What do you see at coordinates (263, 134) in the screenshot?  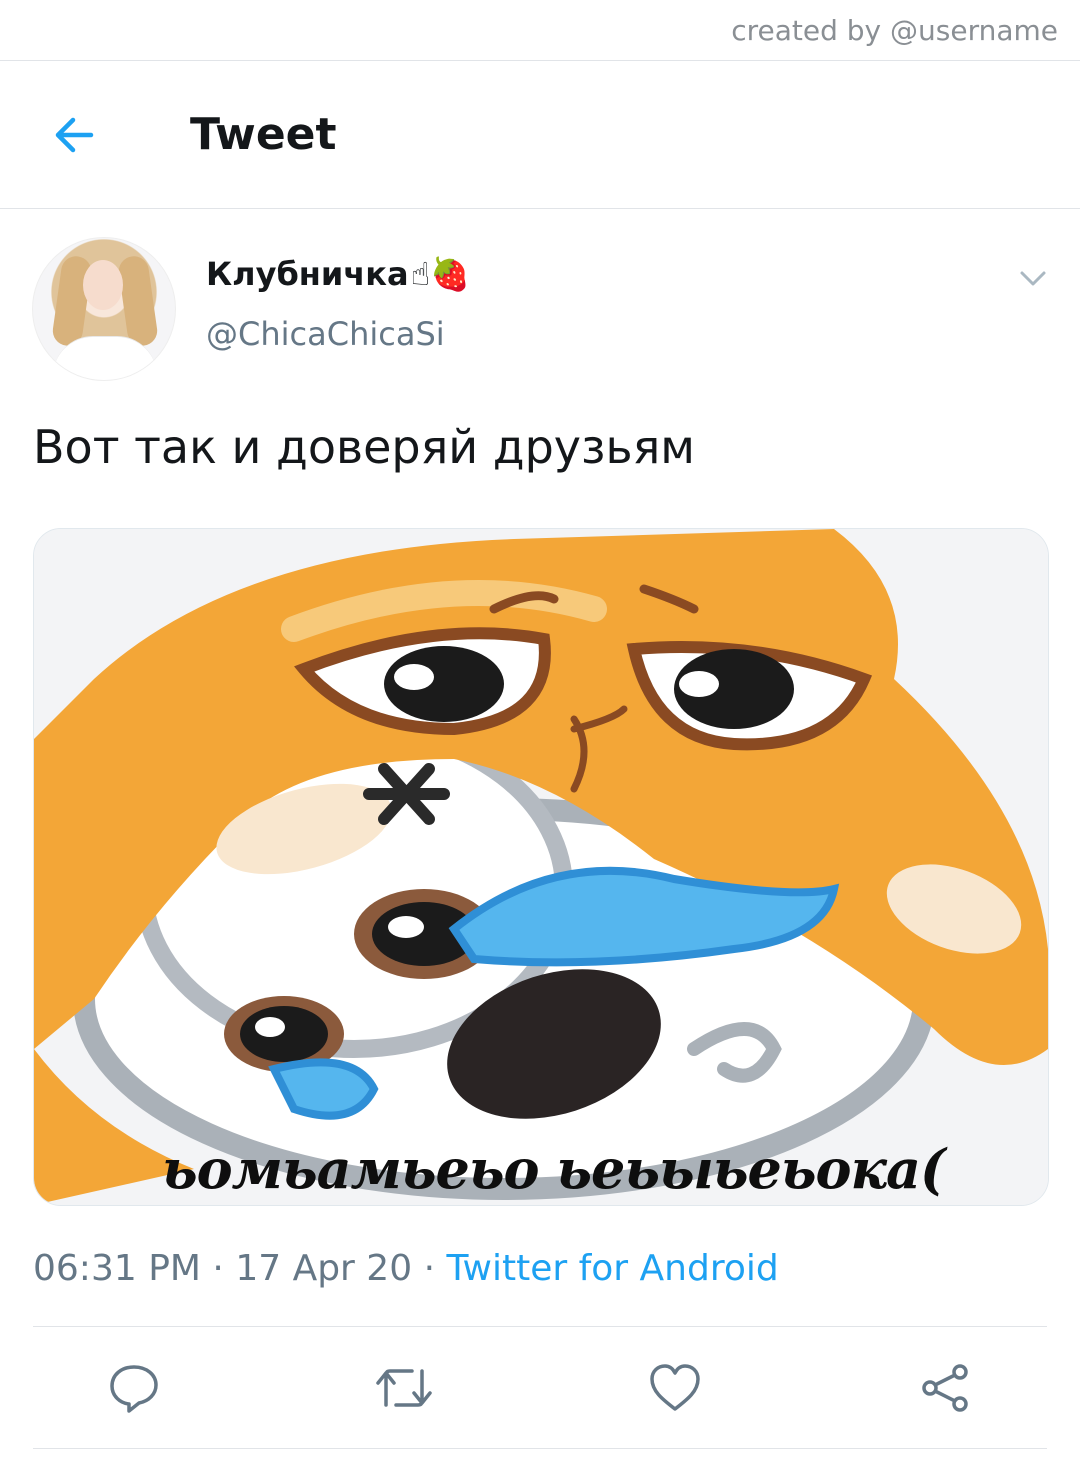 I see `page-title: Tweet` at bounding box center [263, 134].